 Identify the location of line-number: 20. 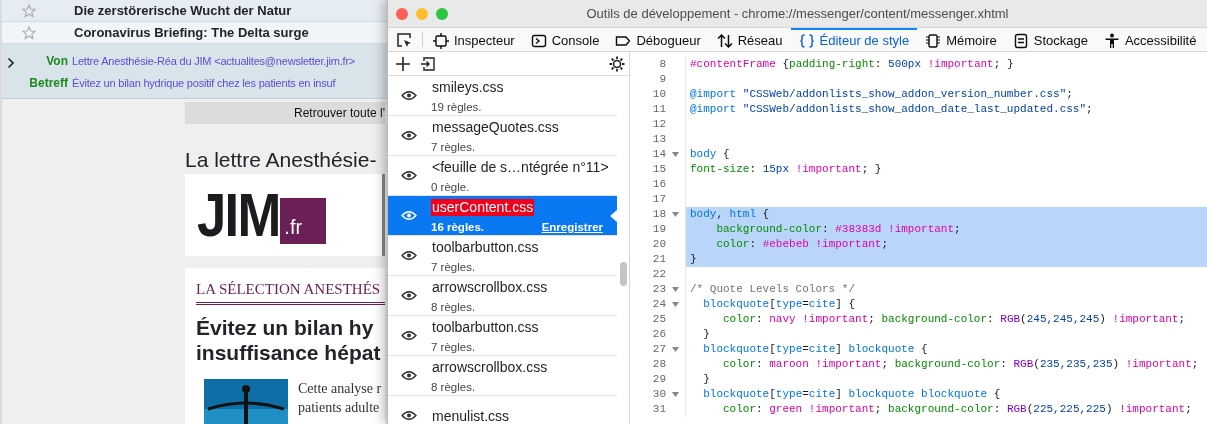
(658, 244).